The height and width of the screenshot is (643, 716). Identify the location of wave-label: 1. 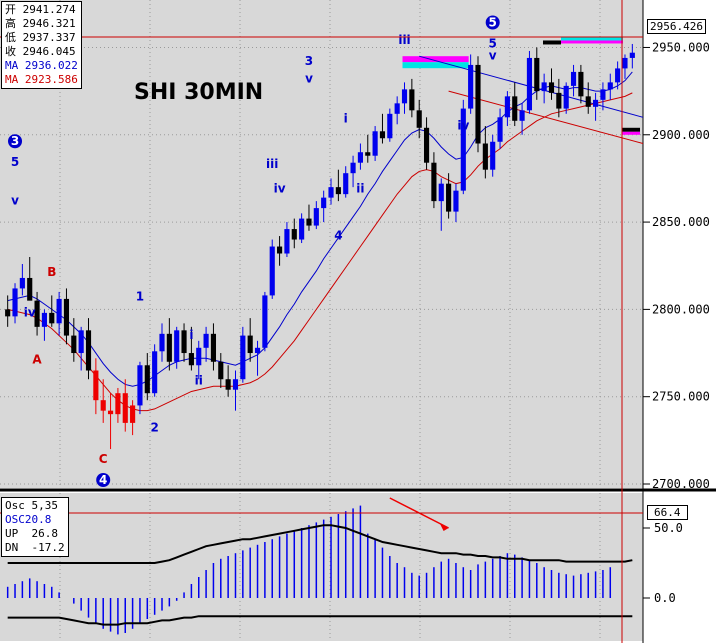
(140, 297).